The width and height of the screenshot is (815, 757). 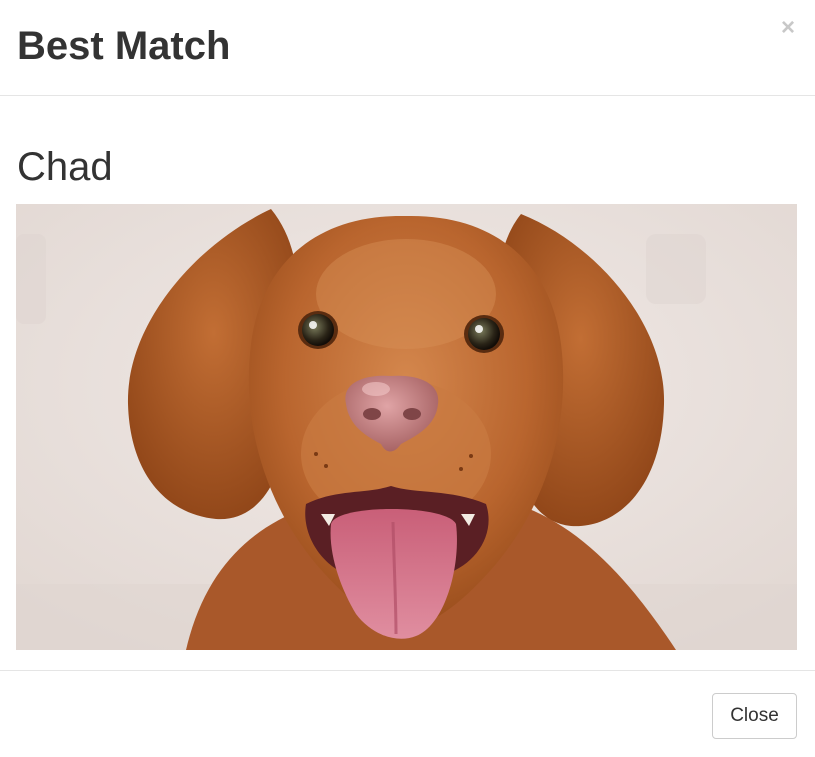 I want to click on close-button: Close, so click(x=754, y=716).